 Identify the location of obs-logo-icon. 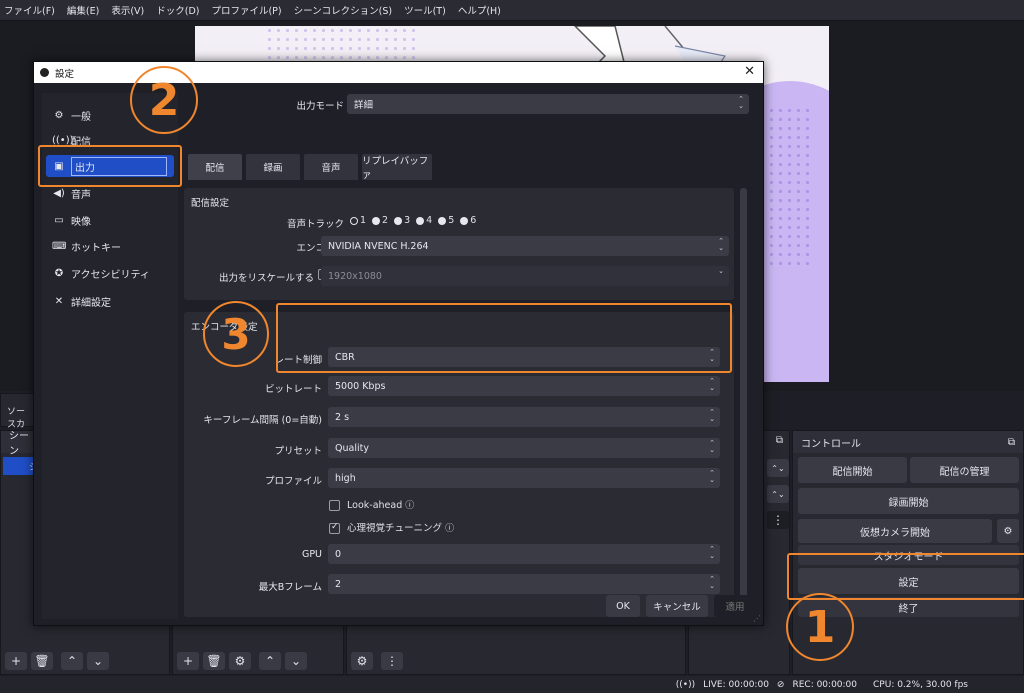
(44, 72).